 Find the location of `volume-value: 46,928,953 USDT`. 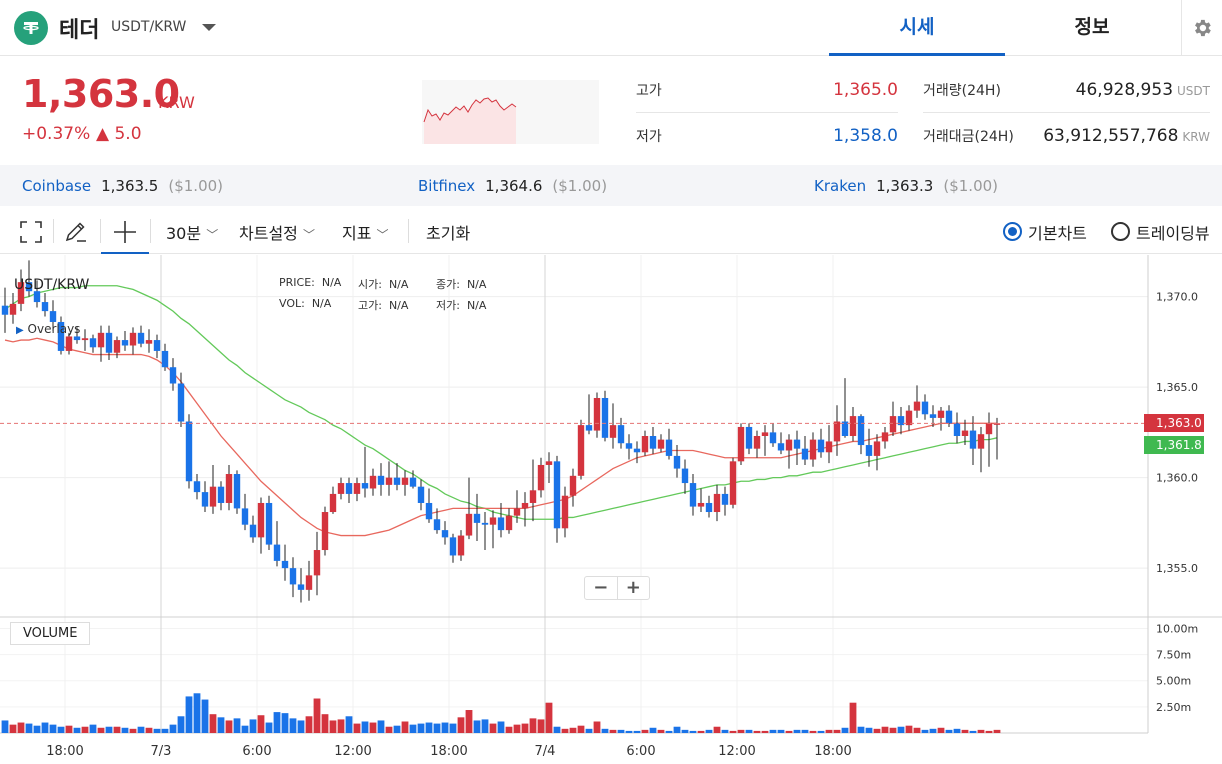

volume-value: 46,928,953 USDT is located at coordinates (1142, 90).